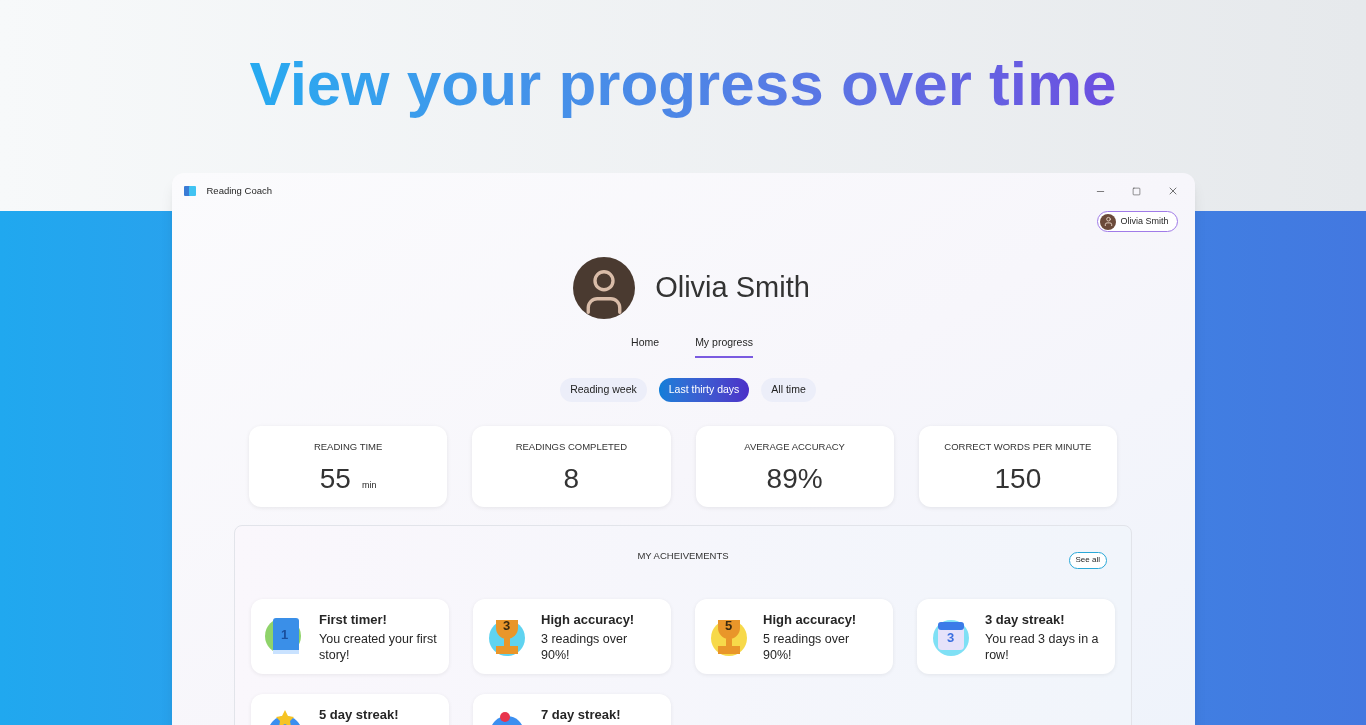  Describe the element at coordinates (724, 345) in the screenshot. I see `nav-tab: My progress` at that location.